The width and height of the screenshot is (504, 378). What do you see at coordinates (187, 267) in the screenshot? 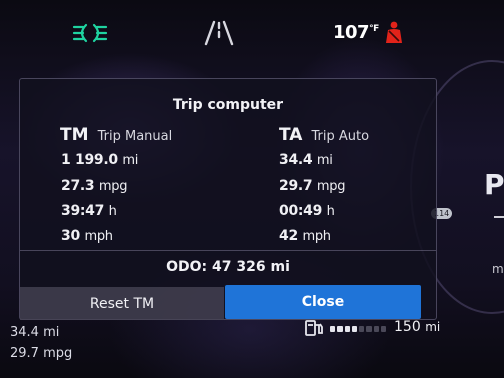
I see `odometer-label: ODO:` at bounding box center [187, 267].